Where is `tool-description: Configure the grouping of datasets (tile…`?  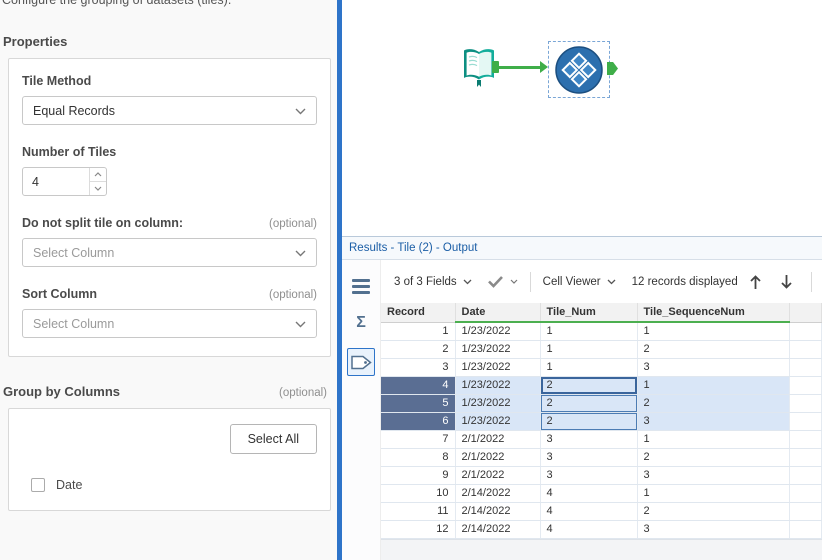 tool-description: Configure the grouping of datasets (tile… is located at coordinates (117, 3).